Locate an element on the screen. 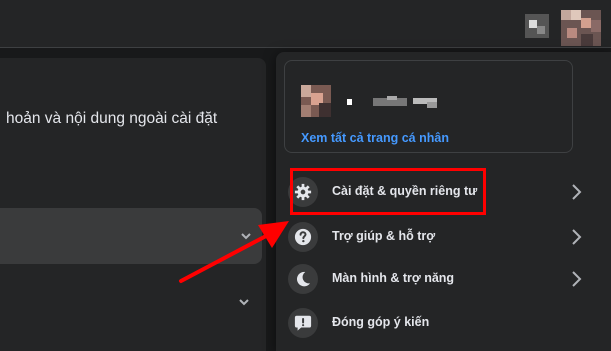 This screenshot has height=351, width=611. profile-avatar is located at coordinates (316, 101).